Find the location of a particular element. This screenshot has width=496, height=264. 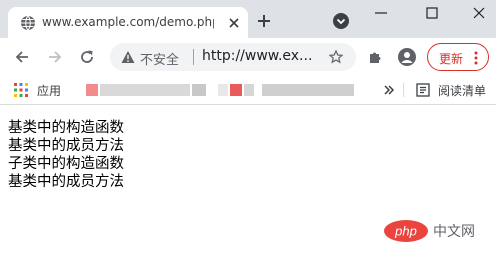

tab-strip: www.example.com/demo.php is located at coordinates (248, 19).